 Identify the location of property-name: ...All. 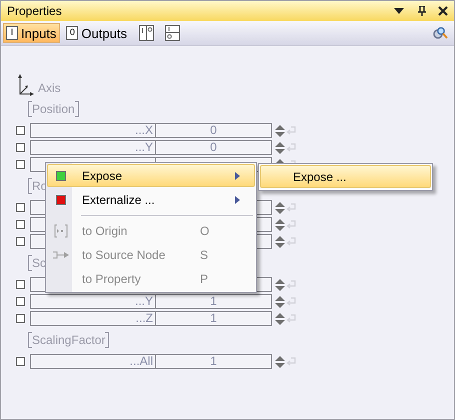
(93, 361).